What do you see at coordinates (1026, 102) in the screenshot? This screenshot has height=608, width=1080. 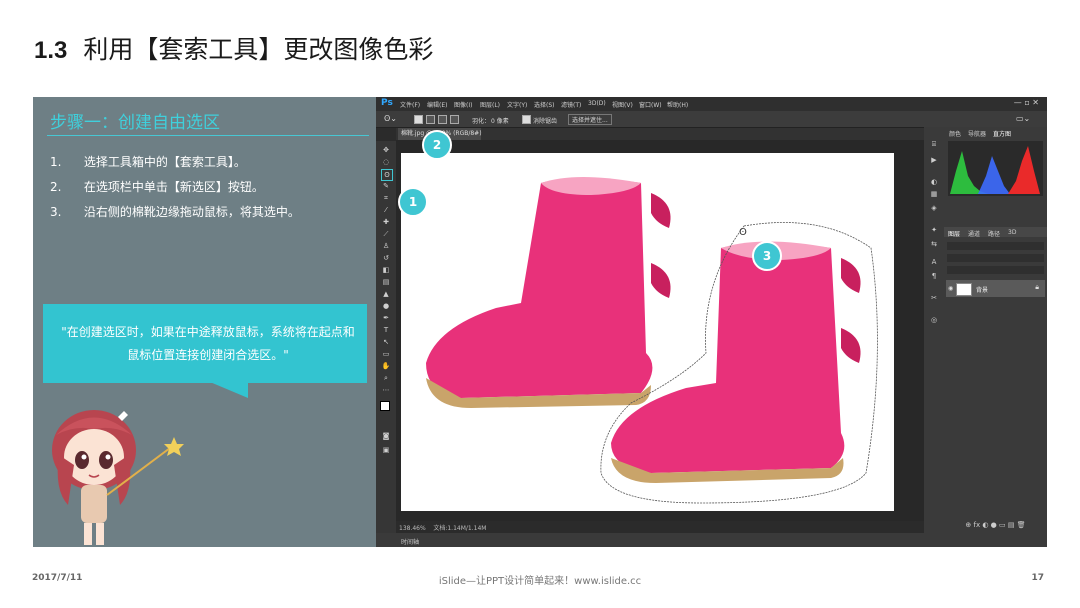 I see `window-controls: — ▫ ✕` at bounding box center [1026, 102].